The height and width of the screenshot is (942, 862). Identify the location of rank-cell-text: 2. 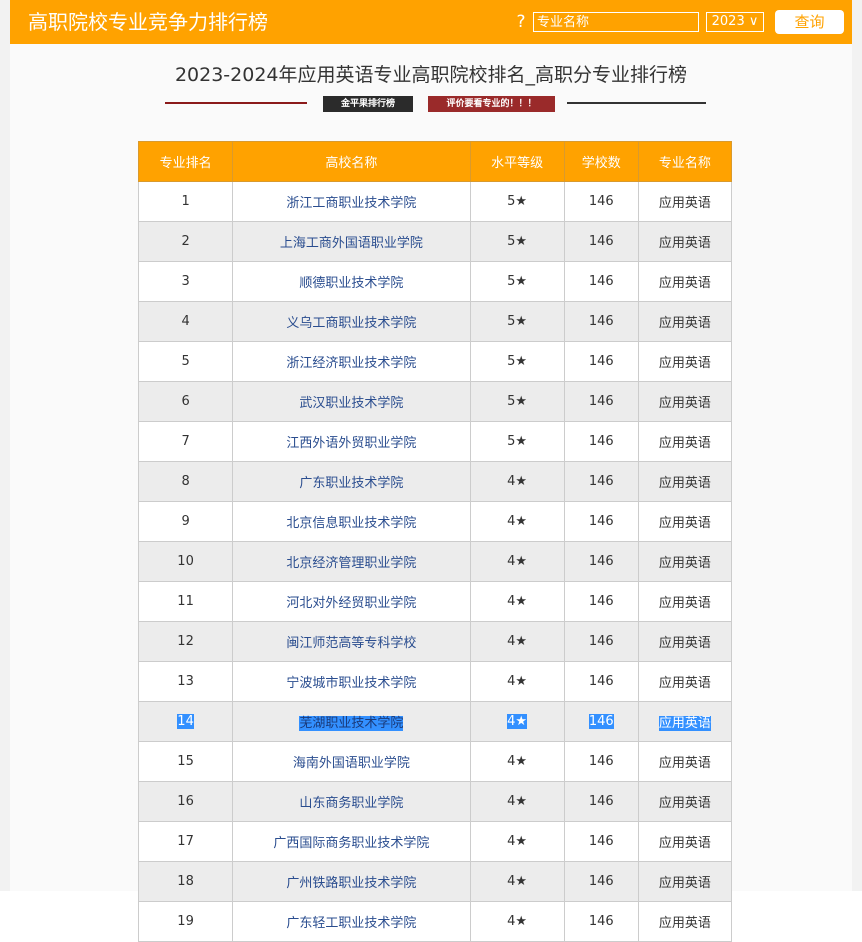
(185, 241).